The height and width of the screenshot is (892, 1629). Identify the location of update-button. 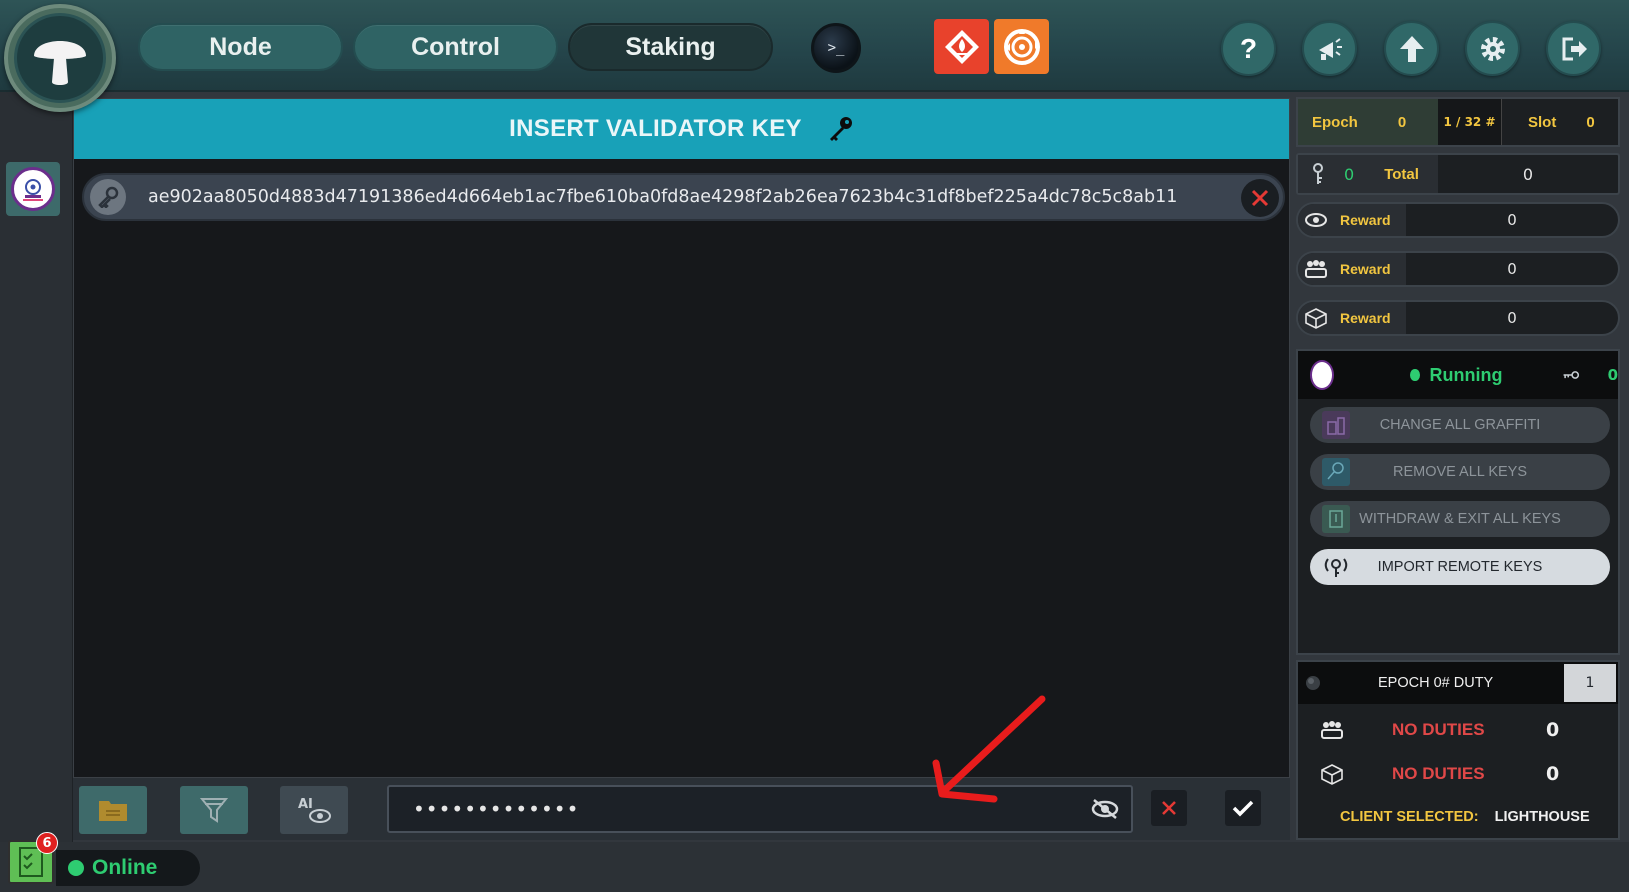
(1411, 48).